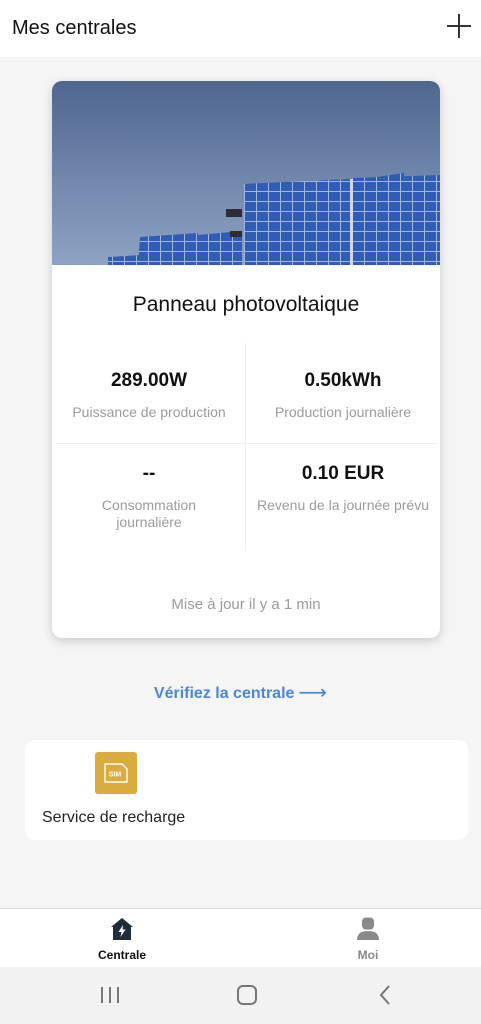  I want to click on nav-item-moi: Moi, so click(368, 939).